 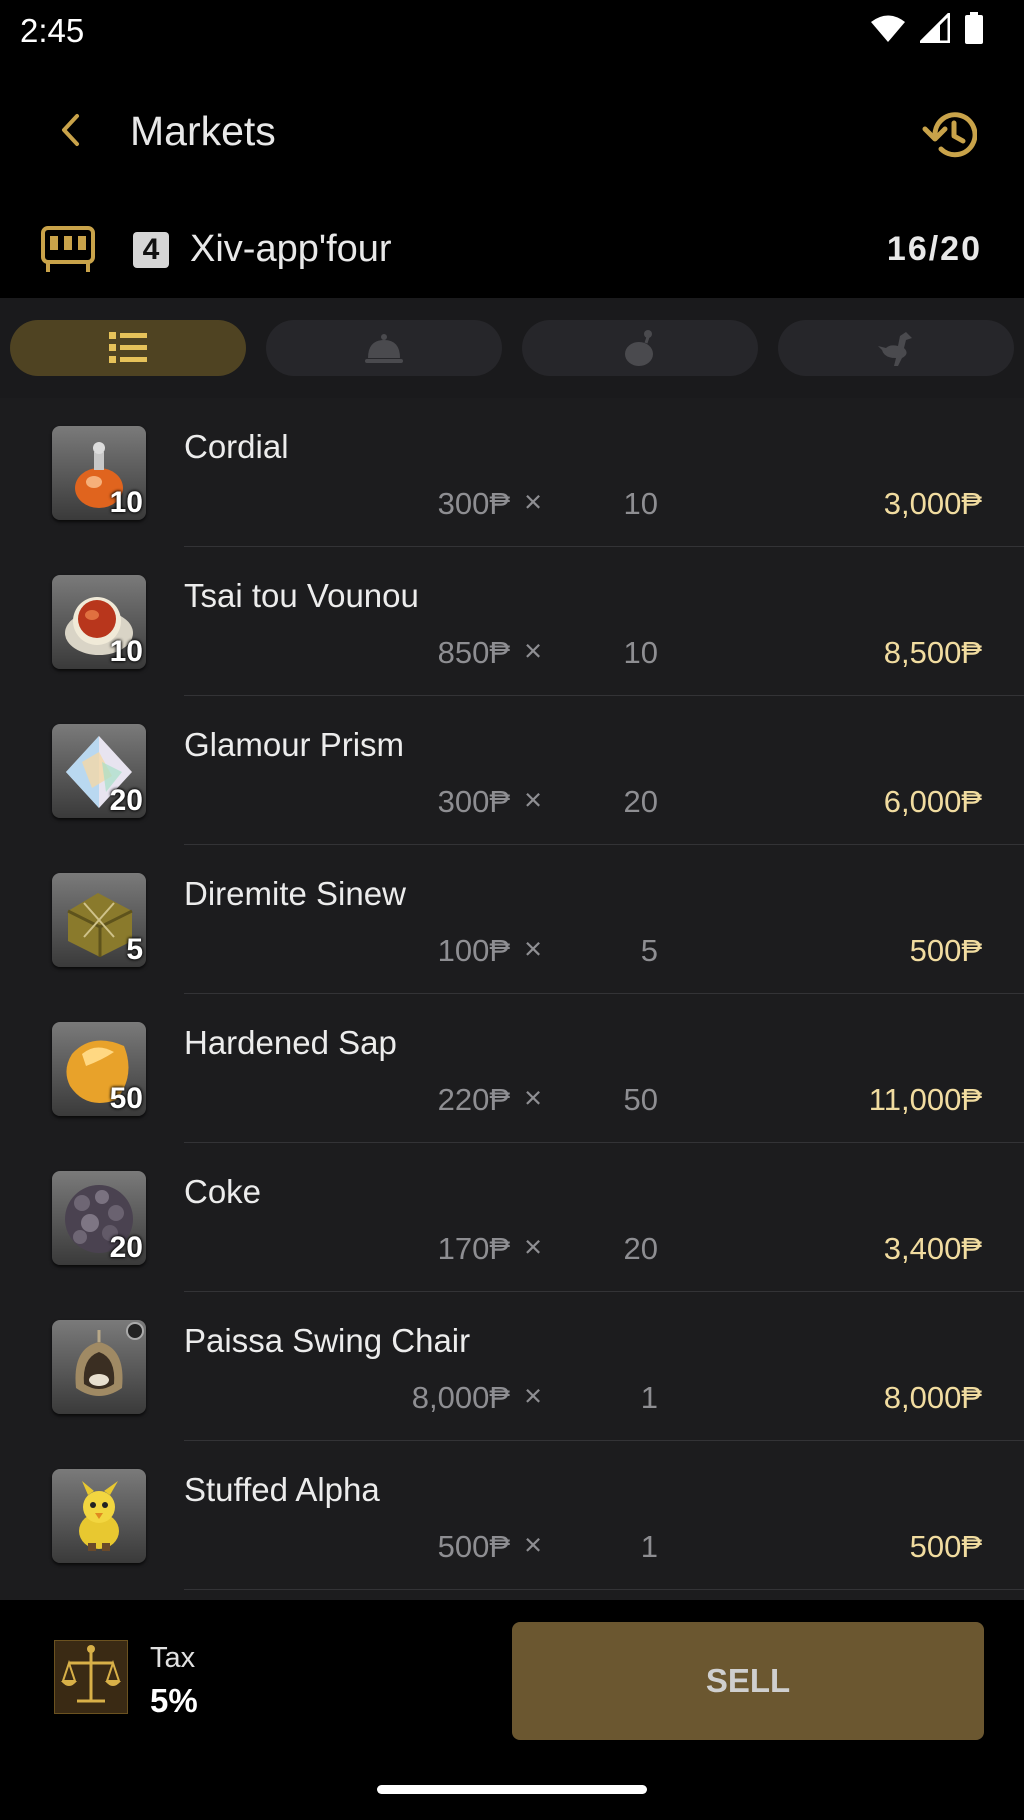 I want to click on total-price: 8,000₱, so click(x=932, y=1397).